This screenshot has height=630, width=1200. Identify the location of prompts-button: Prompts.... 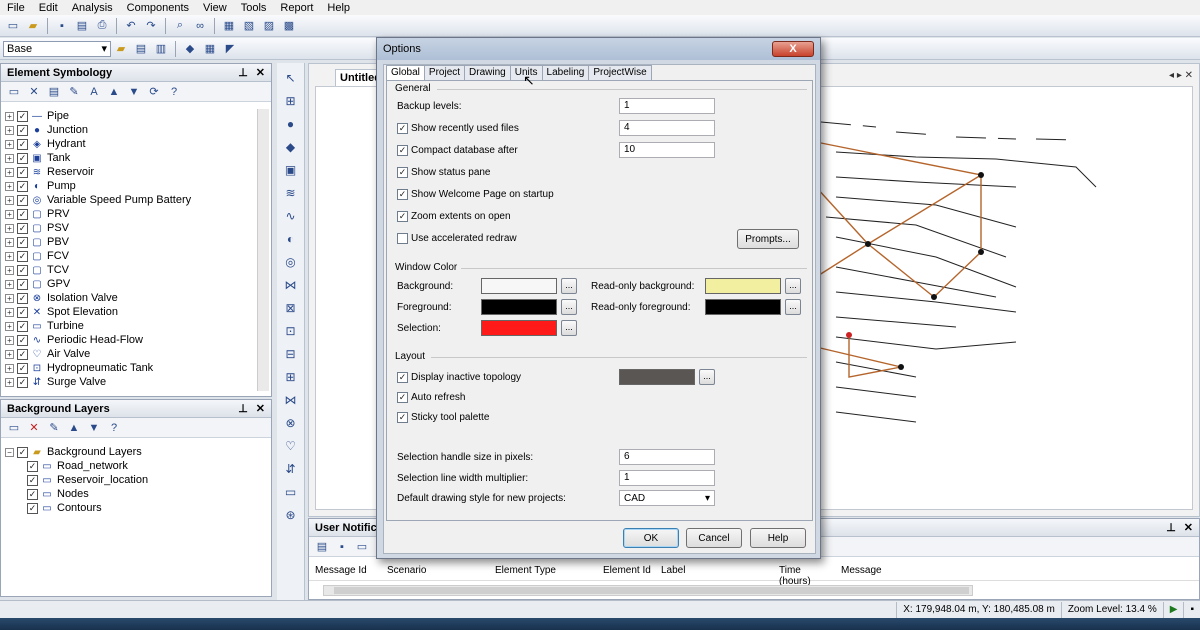
(768, 239).